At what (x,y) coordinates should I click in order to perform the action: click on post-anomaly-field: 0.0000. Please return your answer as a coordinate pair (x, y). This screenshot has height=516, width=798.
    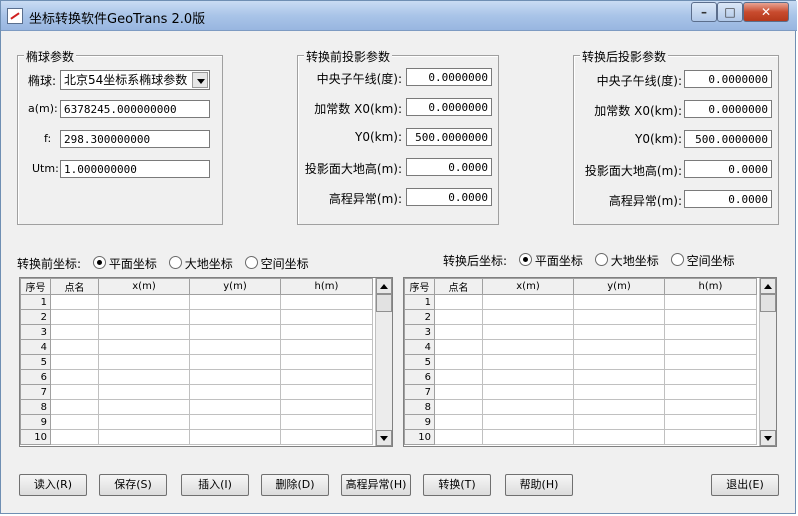
    Looking at the image, I should click on (728, 199).